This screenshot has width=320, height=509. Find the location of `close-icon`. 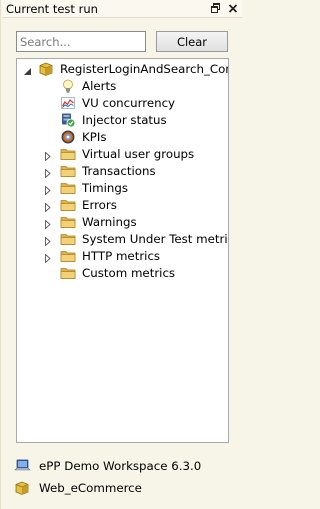

close-icon is located at coordinates (233, 8).